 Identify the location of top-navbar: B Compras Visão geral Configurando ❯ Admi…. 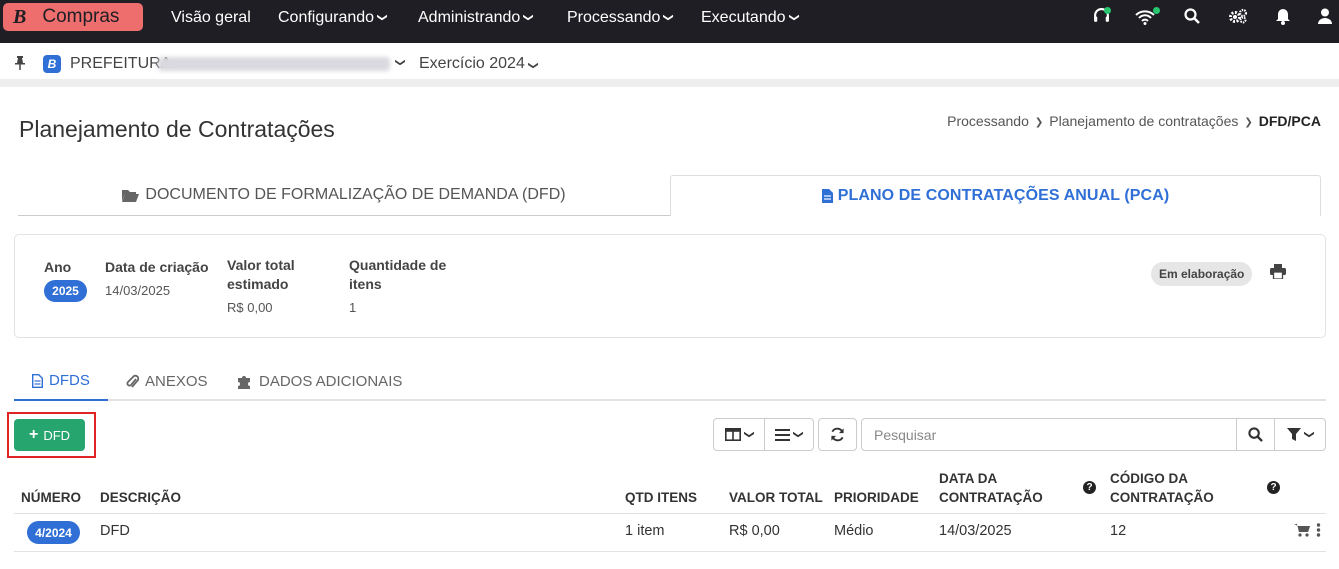
(669, 21).